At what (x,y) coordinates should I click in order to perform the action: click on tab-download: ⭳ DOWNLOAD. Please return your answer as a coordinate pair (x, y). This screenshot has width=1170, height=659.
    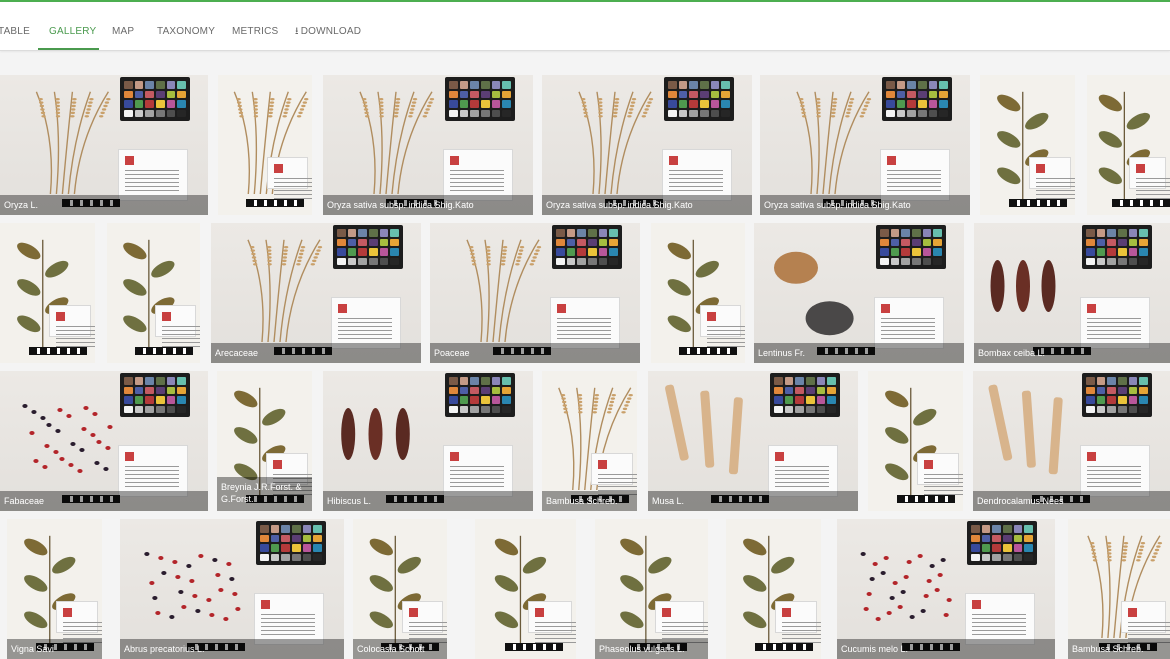
    Looking at the image, I should click on (328, 26).